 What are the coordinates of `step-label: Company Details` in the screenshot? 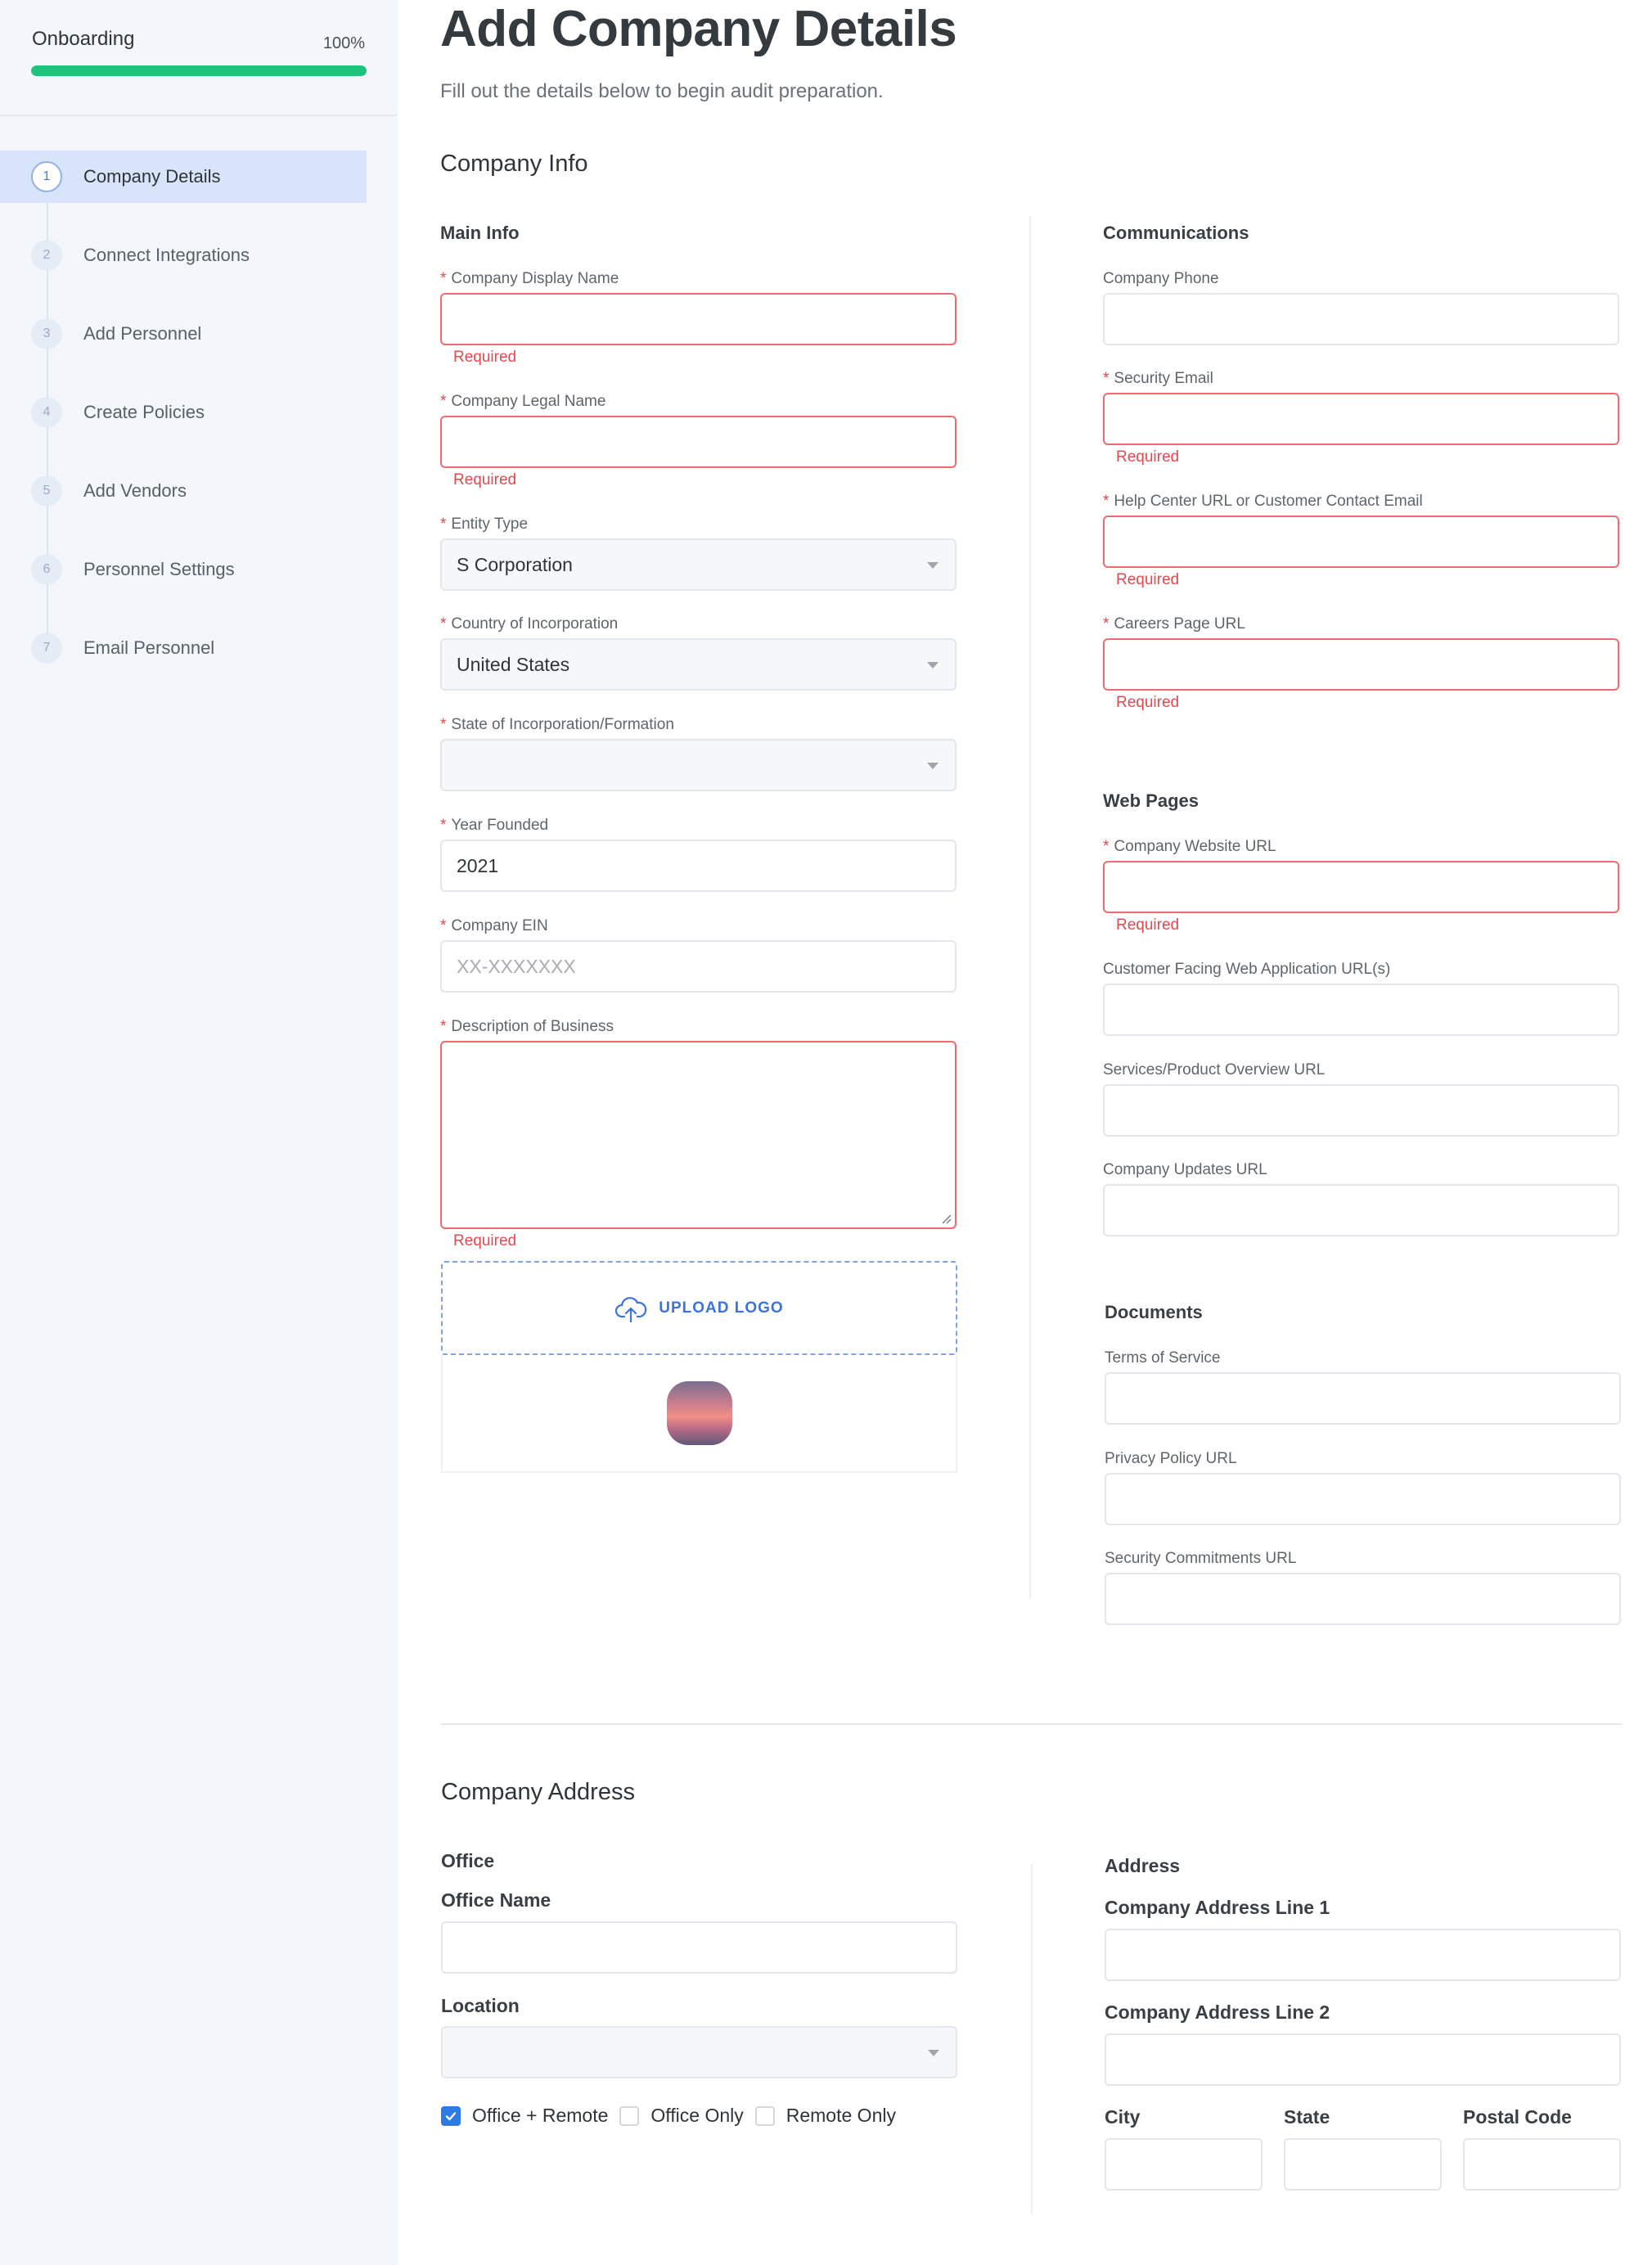 It's located at (152, 177).